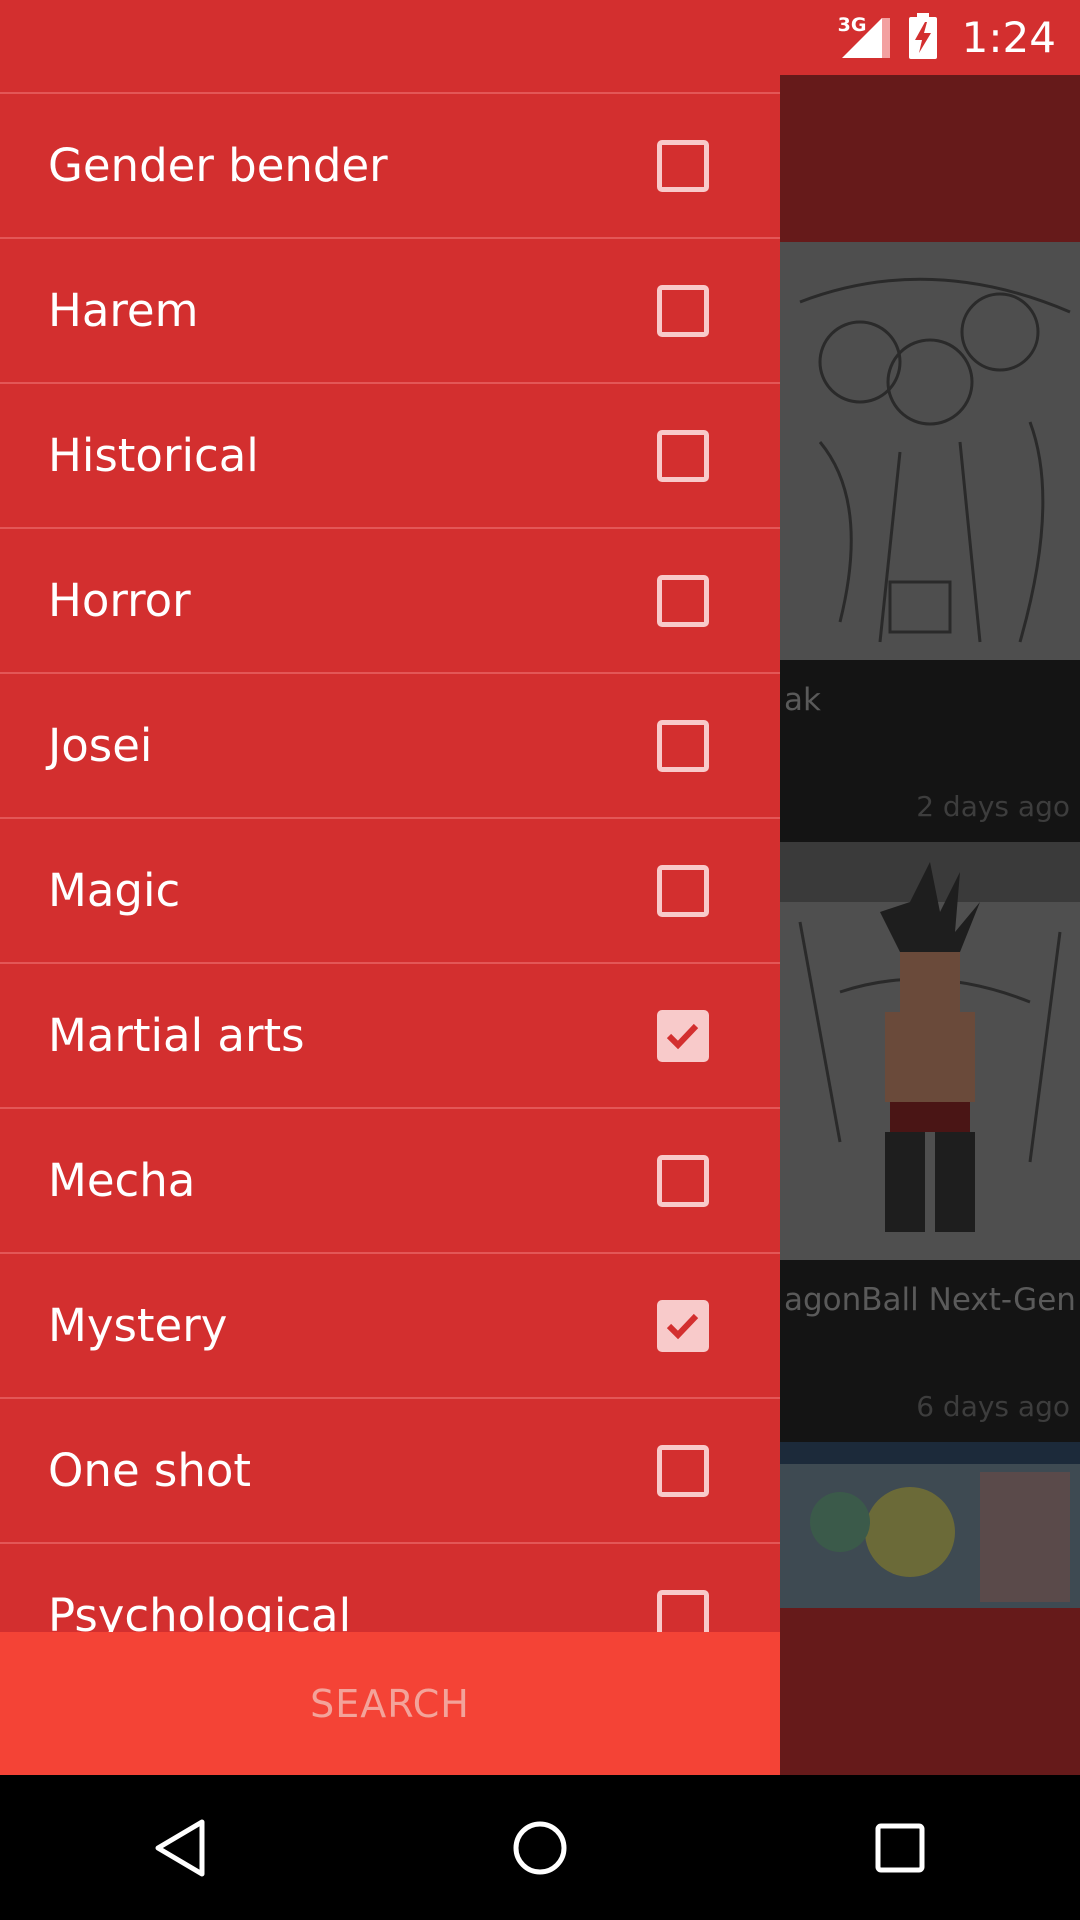  Describe the element at coordinates (930, 1691) in the screenshot. I see `background-bottom-bar` at that location.